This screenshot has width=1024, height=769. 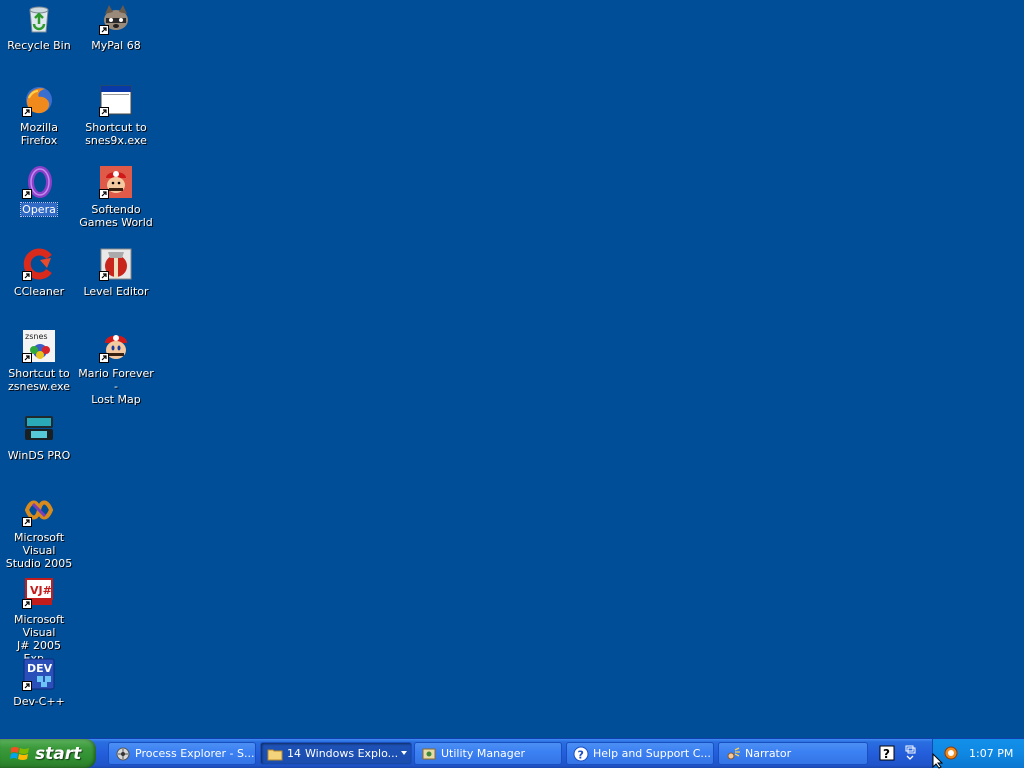 I want to click on desktop-icon-devcpp: DEV Dev-C++, so click(x=39, y=683).